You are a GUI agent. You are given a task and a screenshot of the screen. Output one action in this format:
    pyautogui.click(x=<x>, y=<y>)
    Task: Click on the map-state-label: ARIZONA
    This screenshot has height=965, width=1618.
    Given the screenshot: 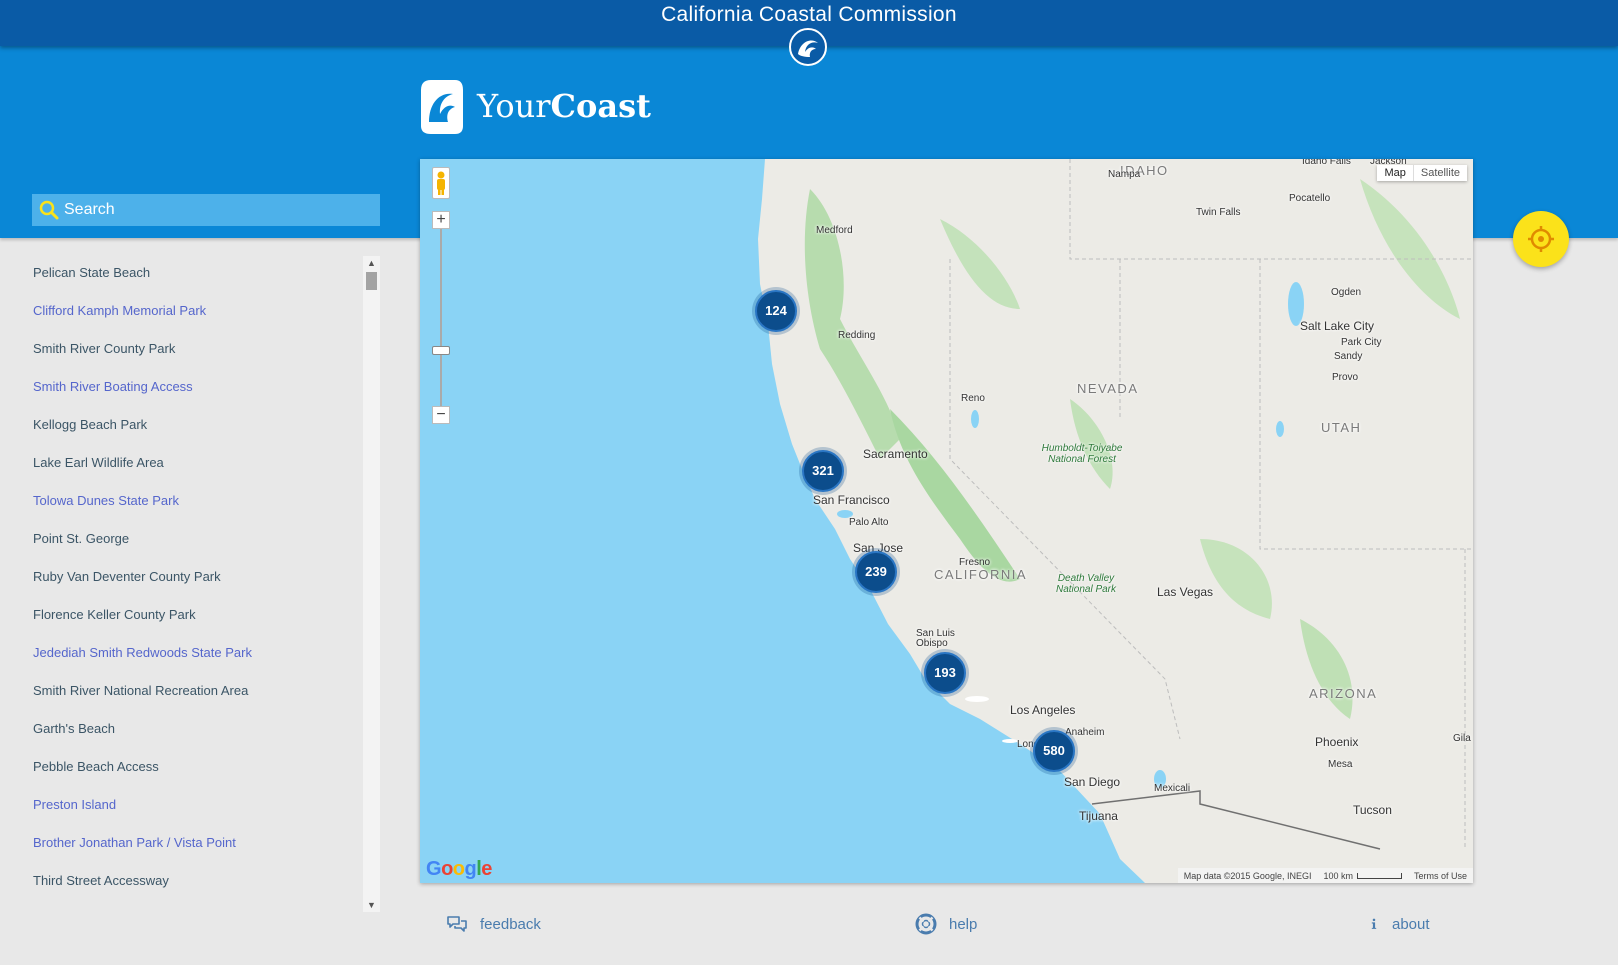 What is the action you would take?
    pyautogui.click(x=1343, y=693)
    